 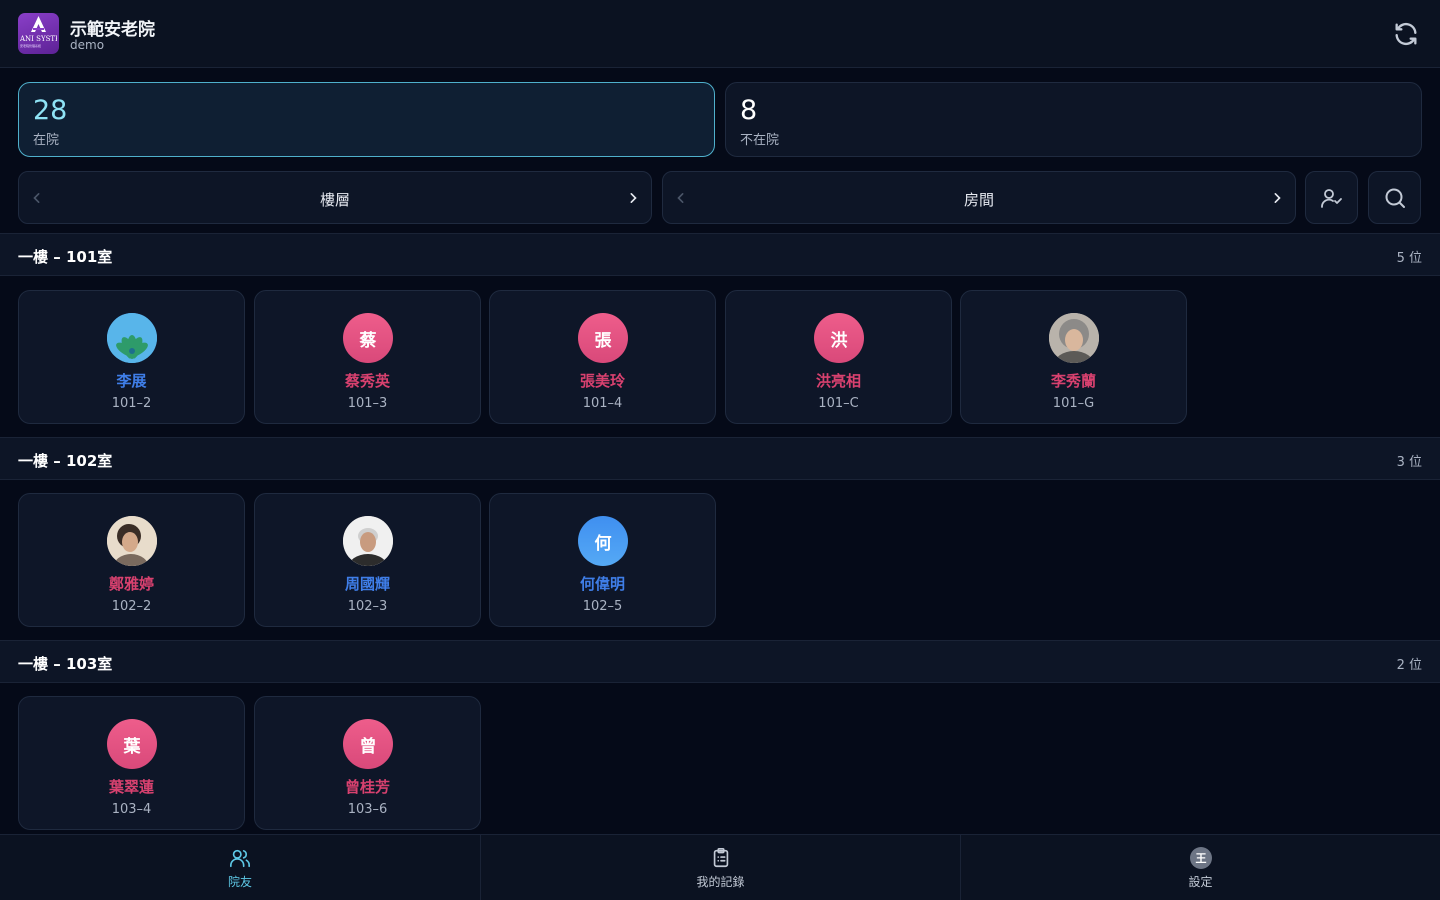 What do you see at coordinates (65, 461) in the screenshot?
I see `room-title: 一樓 – 102室` at bounding box center [65, 461].